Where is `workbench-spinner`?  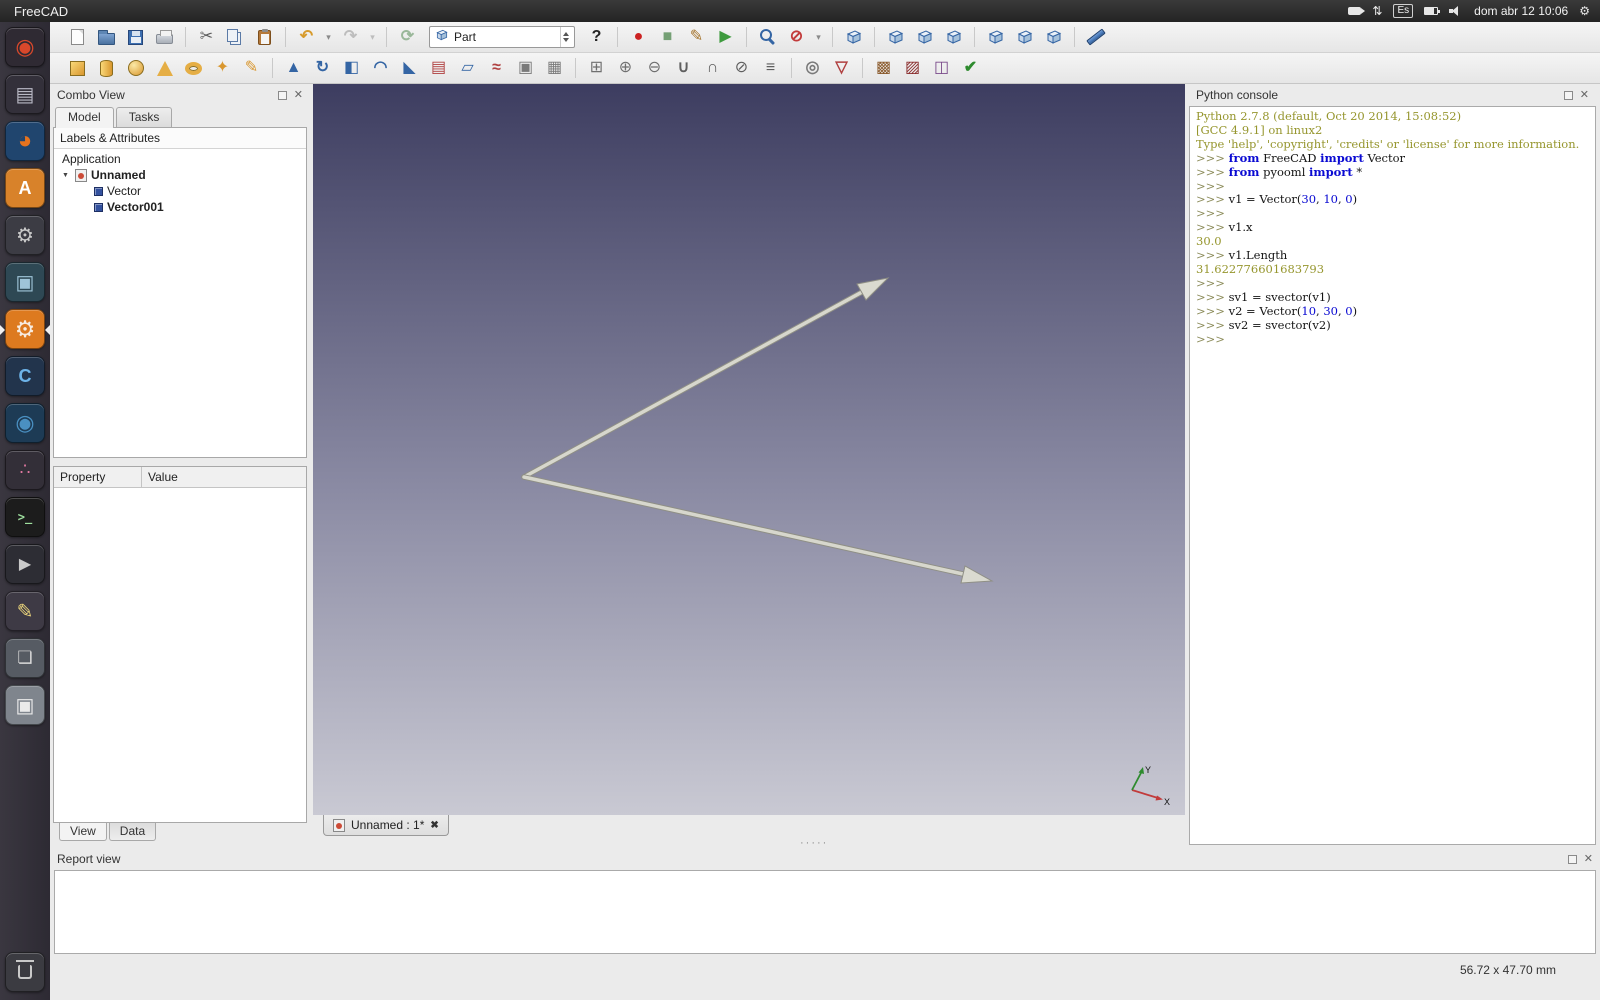 workbench-spinner is located at coordinates (565, 37).